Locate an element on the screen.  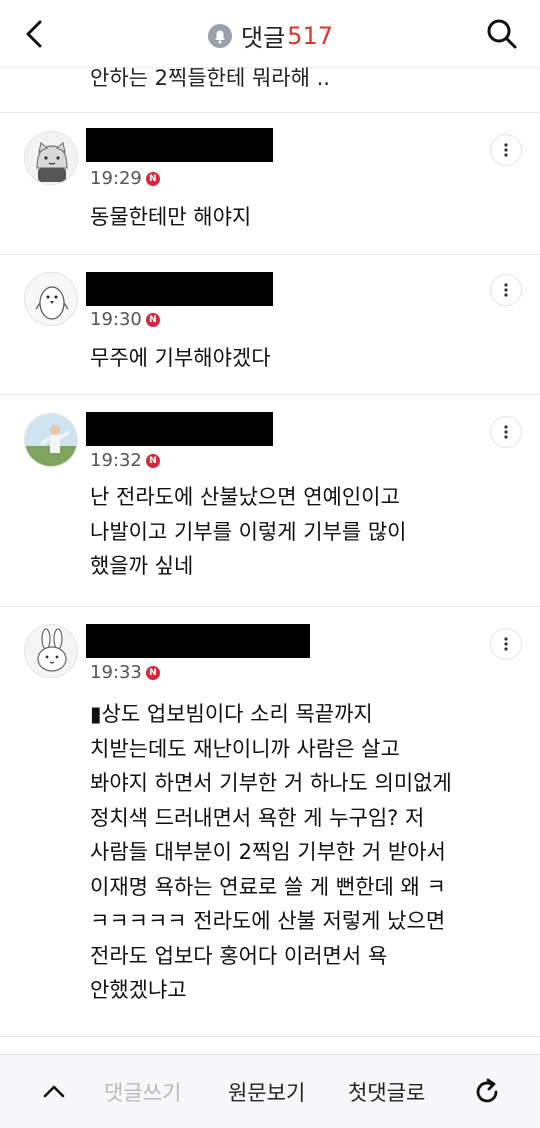
previous-comment-text: 안하는 2찍들한테 뭐라해 .. is located at coordinates (210, 78).